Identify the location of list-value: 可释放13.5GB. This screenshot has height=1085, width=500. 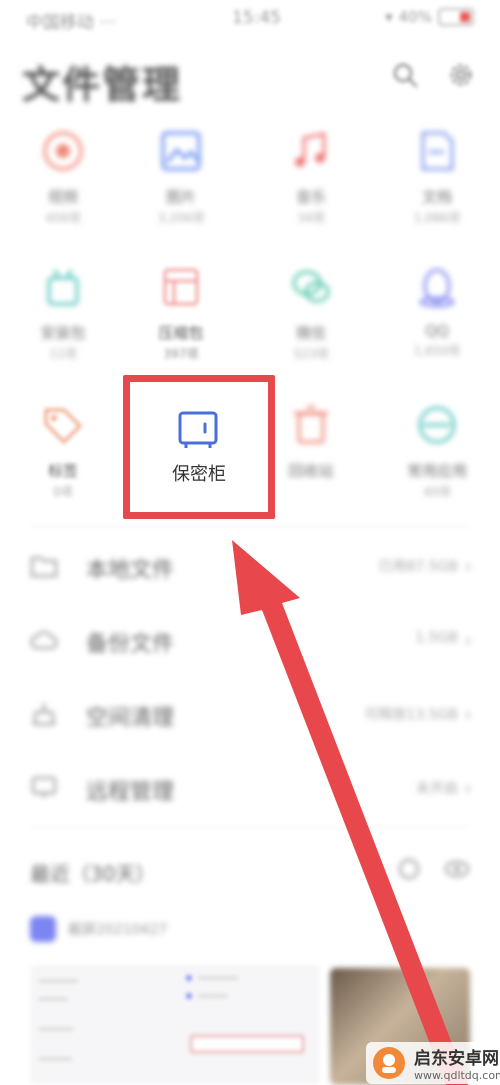
(411, 715).